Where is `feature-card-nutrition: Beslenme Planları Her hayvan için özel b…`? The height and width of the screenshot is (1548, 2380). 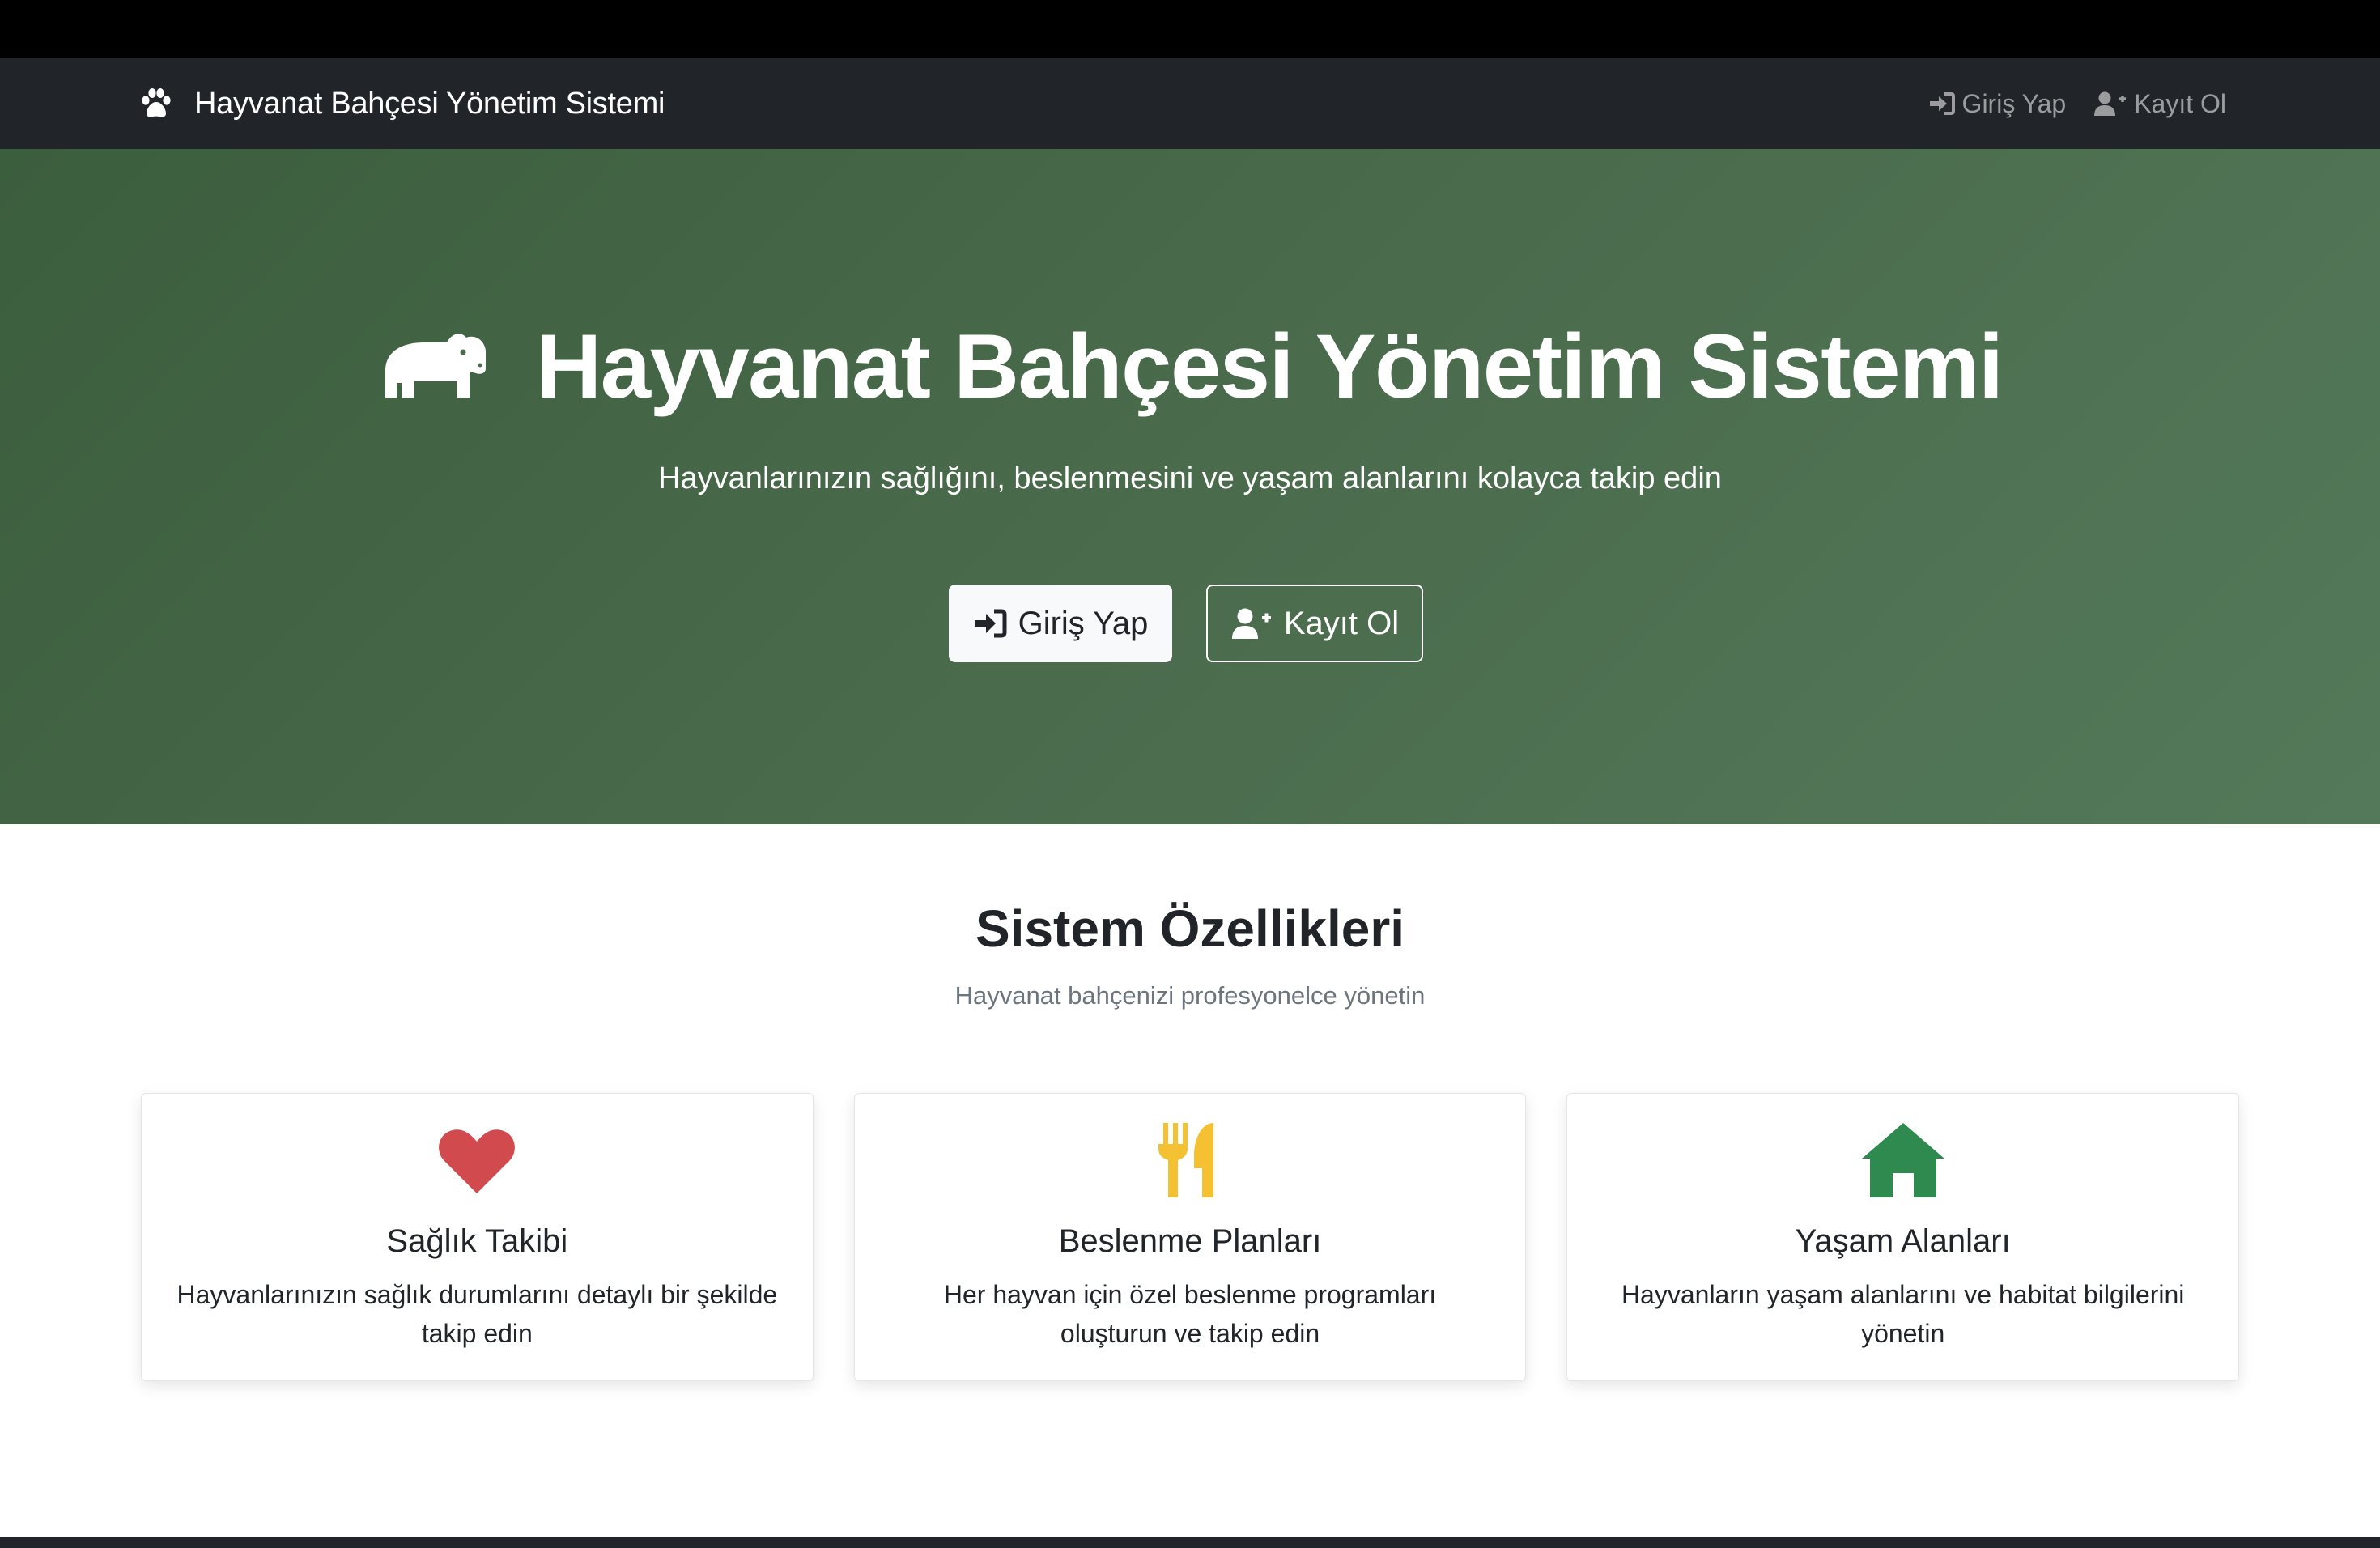
feature-card-nutrition: Beslenme Planları Her hayvan için özel b… is located at coordinates (1190, 1237).